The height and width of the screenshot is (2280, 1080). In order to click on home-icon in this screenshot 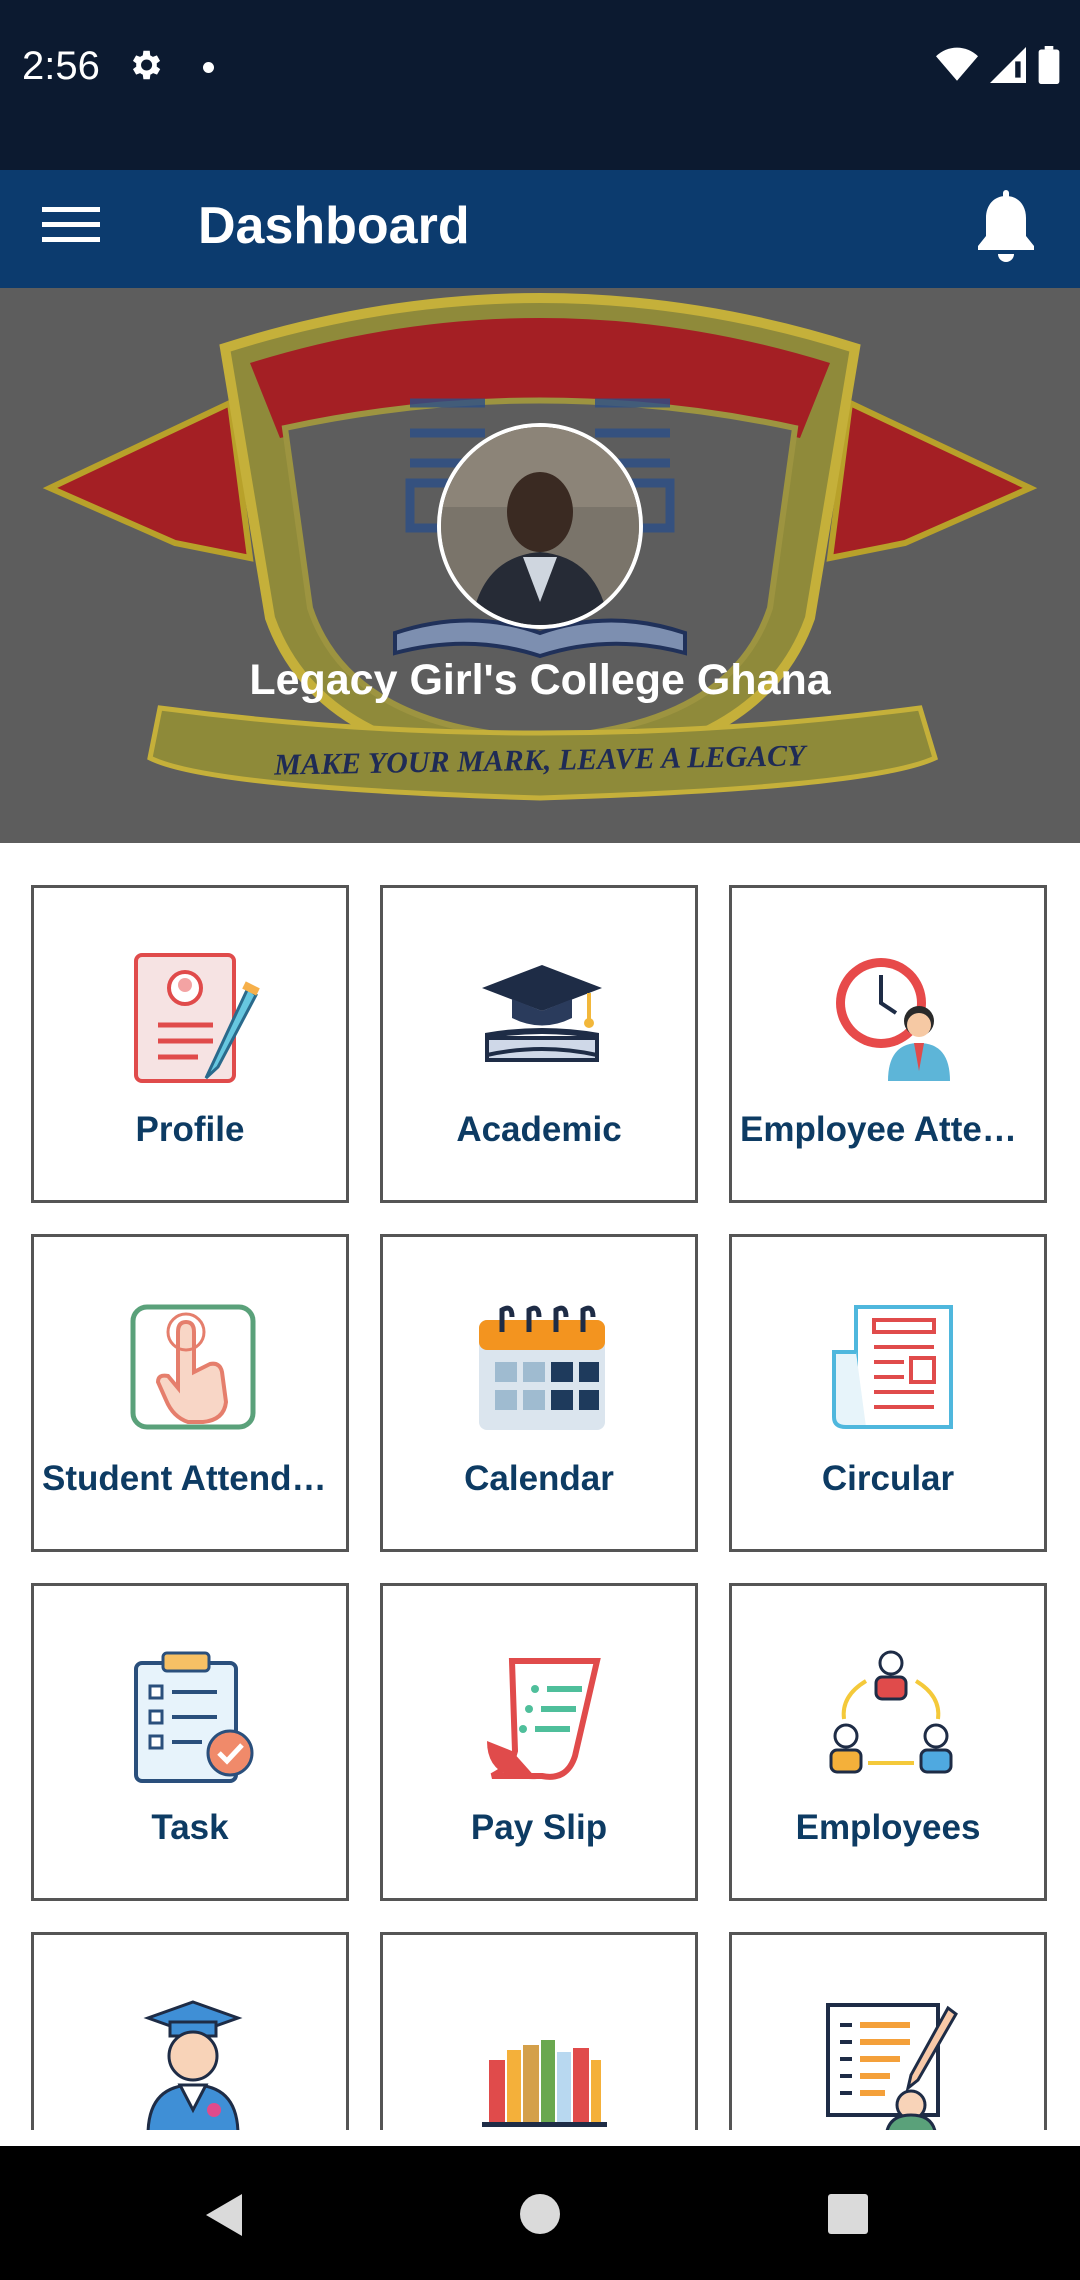, I will do `click(540, 2214)`.